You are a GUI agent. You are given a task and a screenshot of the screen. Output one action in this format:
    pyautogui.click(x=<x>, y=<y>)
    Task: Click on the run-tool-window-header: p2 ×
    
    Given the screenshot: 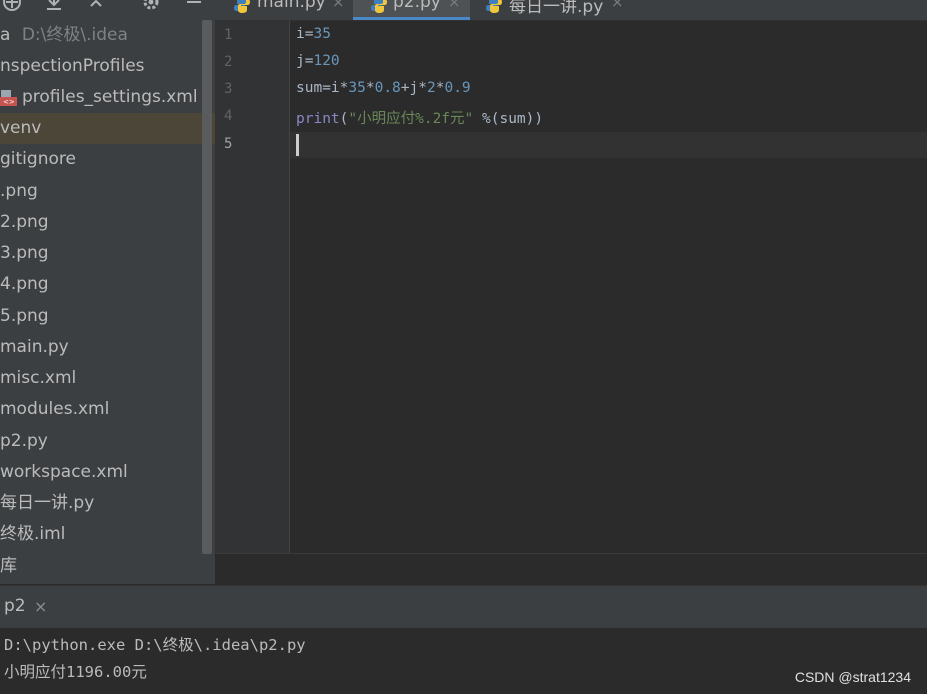 What is the action you would take?
    pyautogui.click(x=463, y=607)
    